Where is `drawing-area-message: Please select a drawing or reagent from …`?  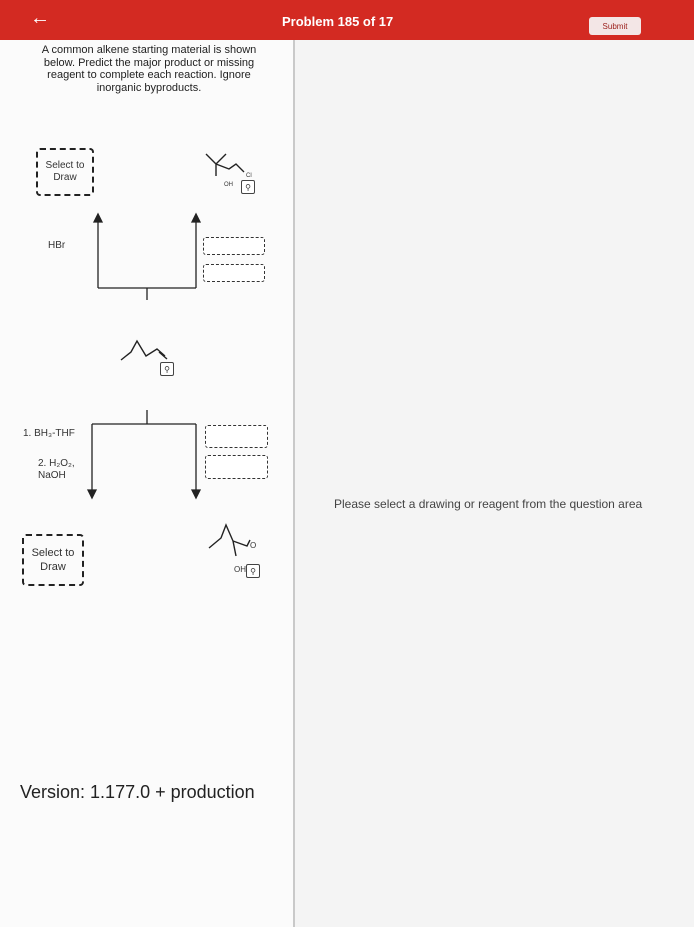
drawing-area-message: Please select a drawing or reagent from … is located at coordinates (488, 504).